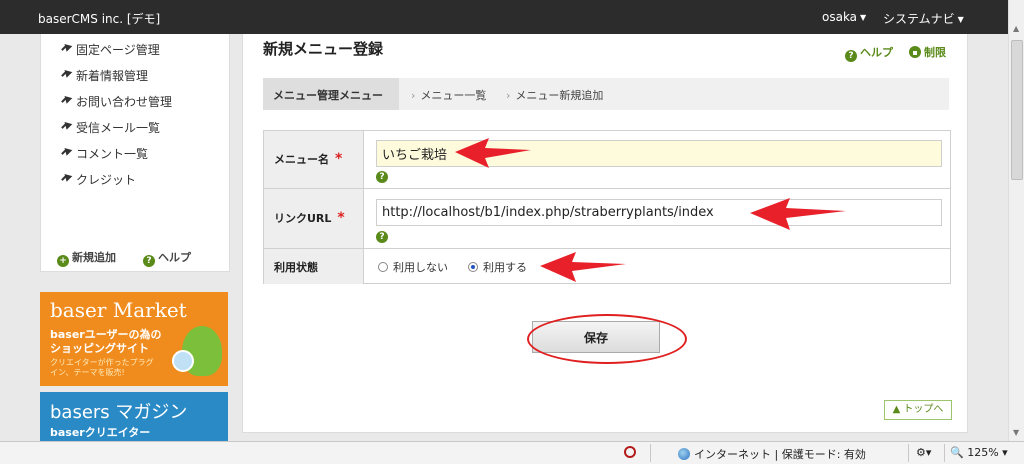 The height and width of the screenshot is (464, 1024). I want to click on form-label-cell: メニュー名 *, so click(314, 159).